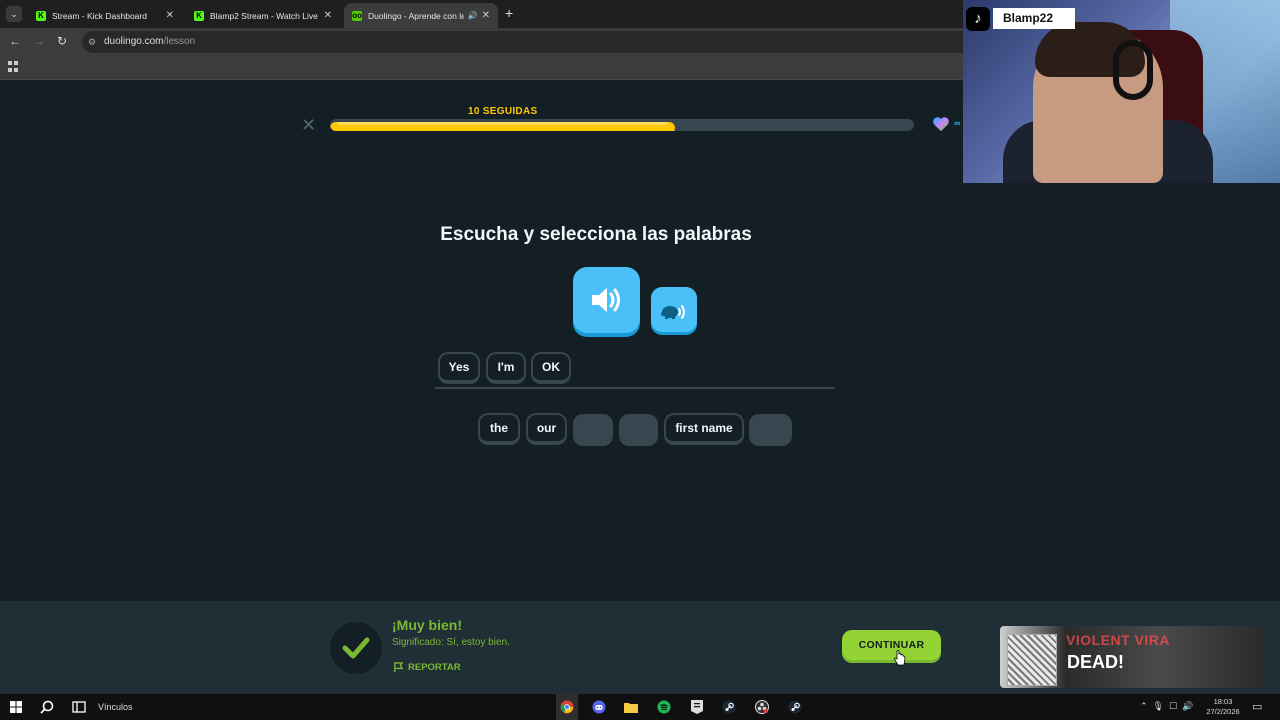  Describe the element at coordinates (1223, 711) in the screenshot. I see `clock-date: 27/2/2026` at that location.